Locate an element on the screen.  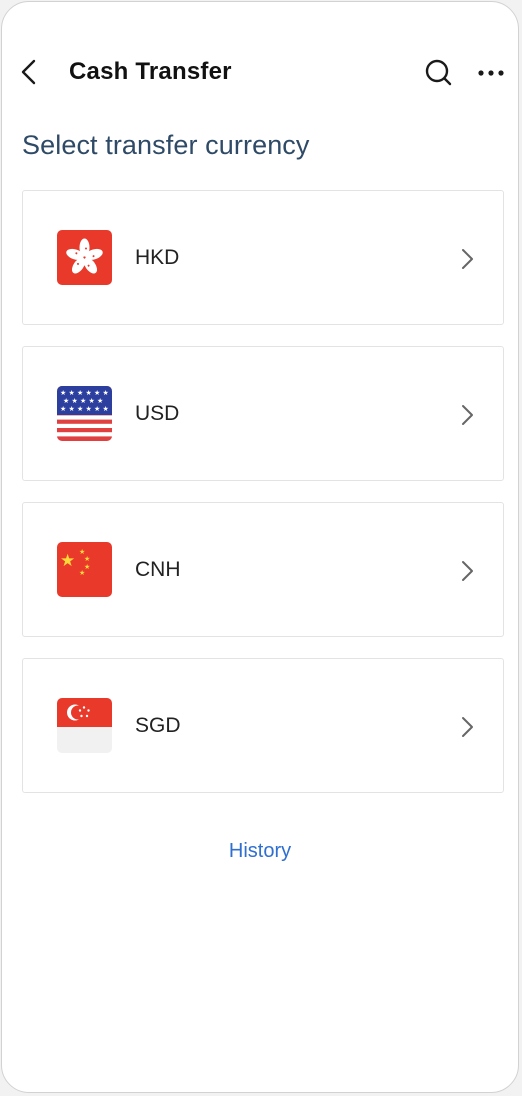
section-heading: Select transfer currency is located at coordinates (166, 145).